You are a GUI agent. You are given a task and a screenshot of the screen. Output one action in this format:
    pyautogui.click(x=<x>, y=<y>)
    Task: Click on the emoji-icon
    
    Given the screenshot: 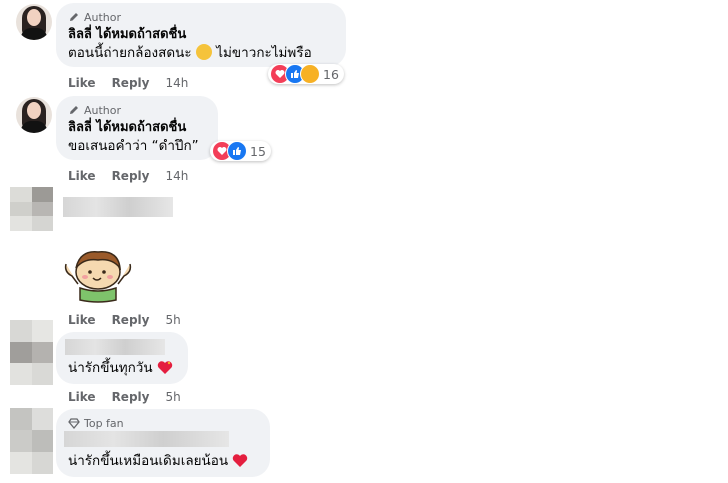 What is the action you would take?
    pyautogui.click(x=203, y=52)
    